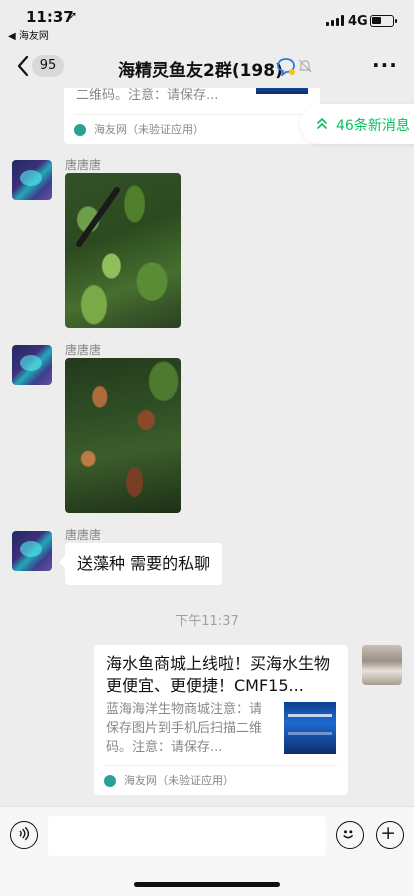 Image resolution: width=414 pixels, height=896 pixels. I want to click on location-arrow-icon: ➚, so click(73, 15).